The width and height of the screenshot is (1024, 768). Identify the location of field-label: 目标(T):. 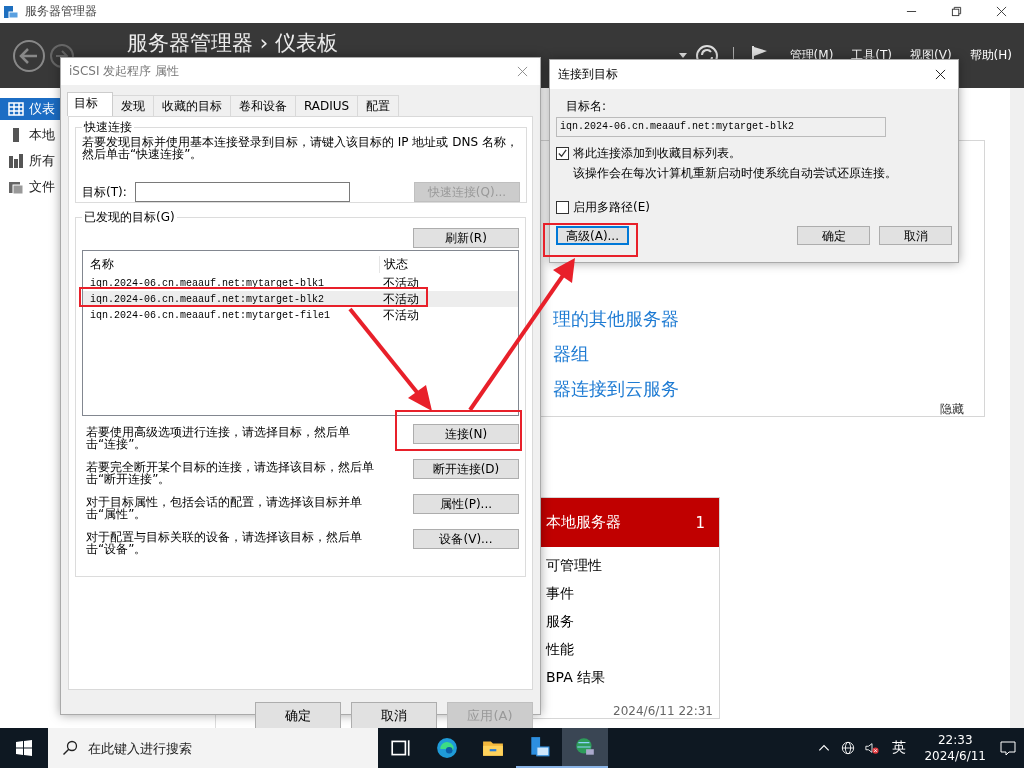
(104, 192).